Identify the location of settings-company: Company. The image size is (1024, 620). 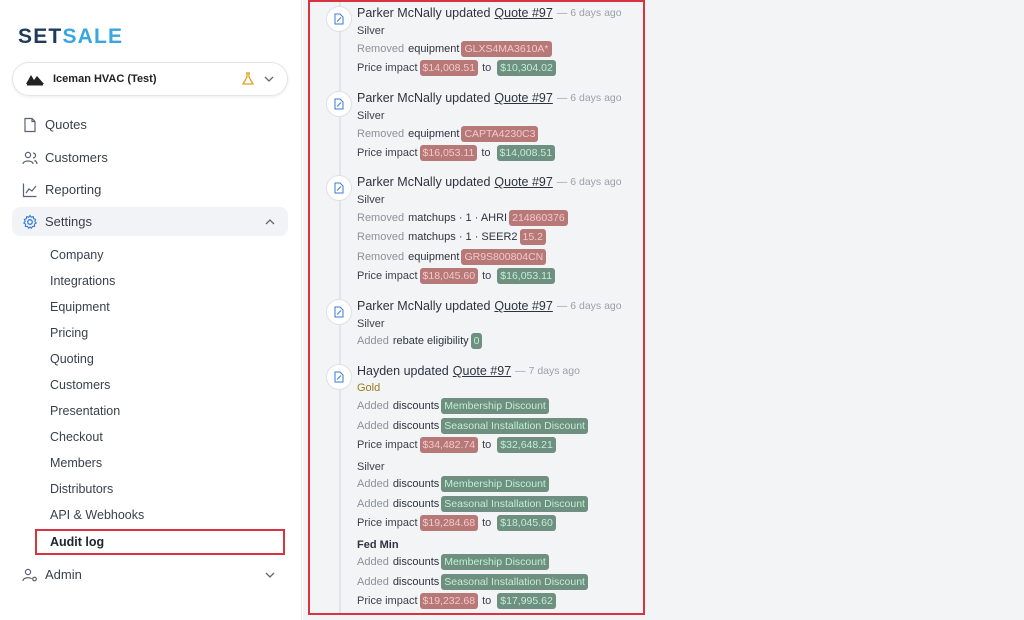
(77, 255).